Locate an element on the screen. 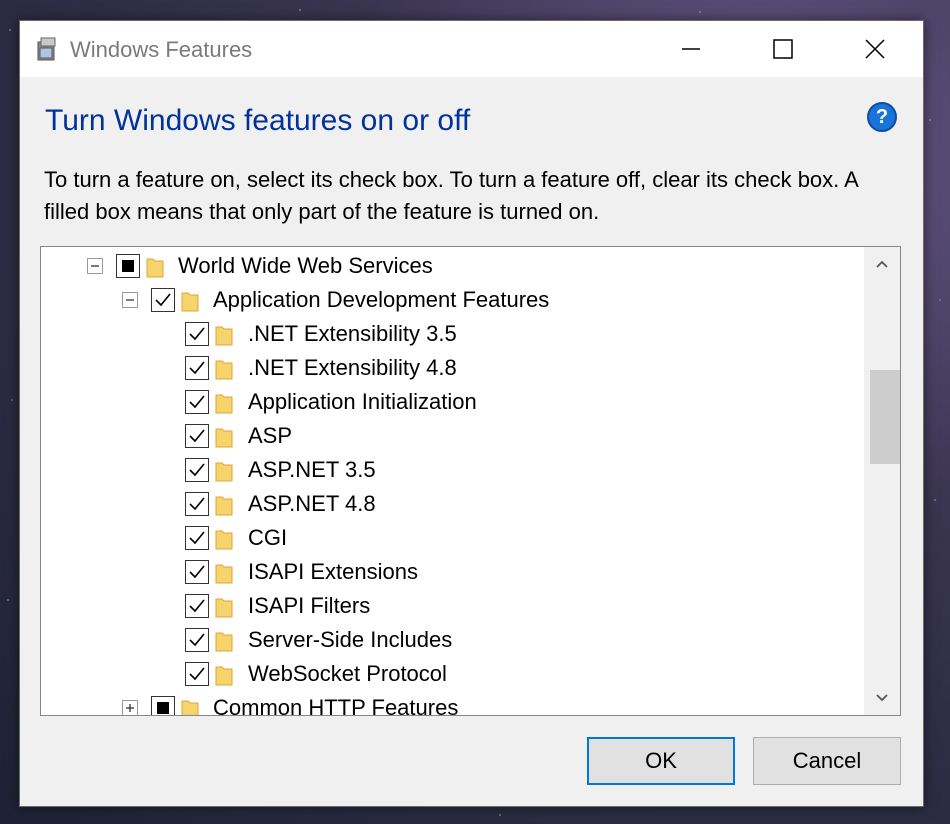 The image size is (950, 824). tree-item-label: ISAPI Extensions is located at coordinates (333, 571).